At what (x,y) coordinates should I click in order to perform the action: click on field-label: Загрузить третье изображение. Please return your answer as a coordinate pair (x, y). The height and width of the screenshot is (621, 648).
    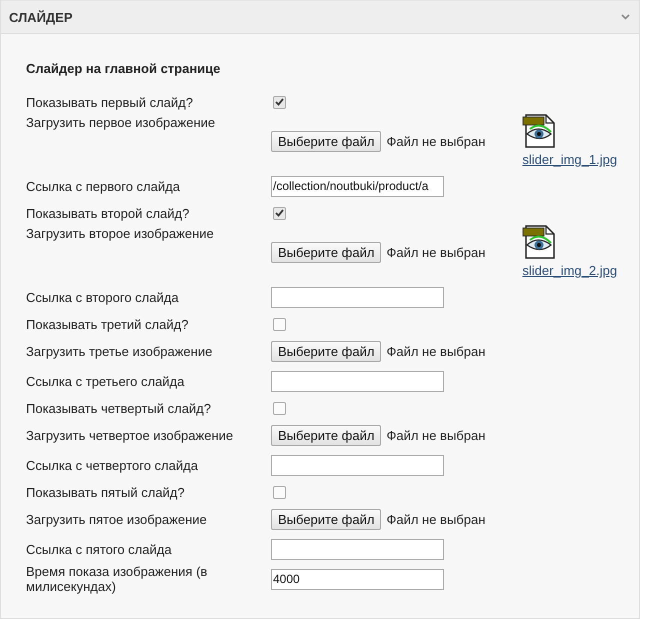
    Looking at the image, I should click on (120, 351).